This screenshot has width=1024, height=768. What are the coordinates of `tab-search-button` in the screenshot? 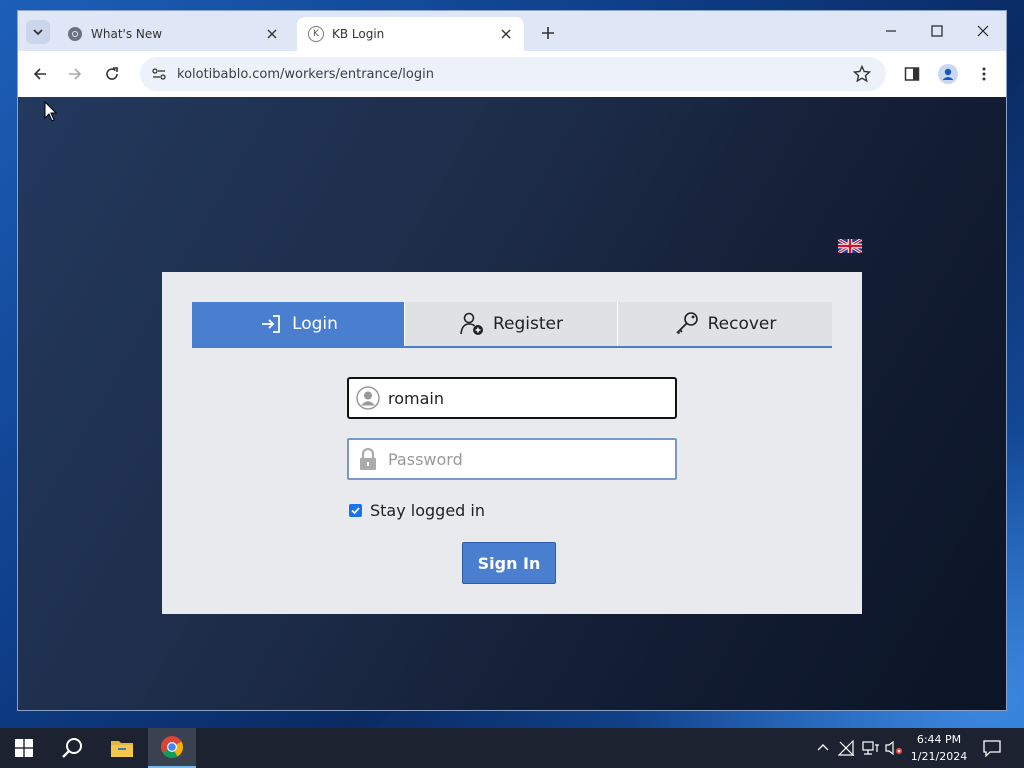 It's located at (38, 32).